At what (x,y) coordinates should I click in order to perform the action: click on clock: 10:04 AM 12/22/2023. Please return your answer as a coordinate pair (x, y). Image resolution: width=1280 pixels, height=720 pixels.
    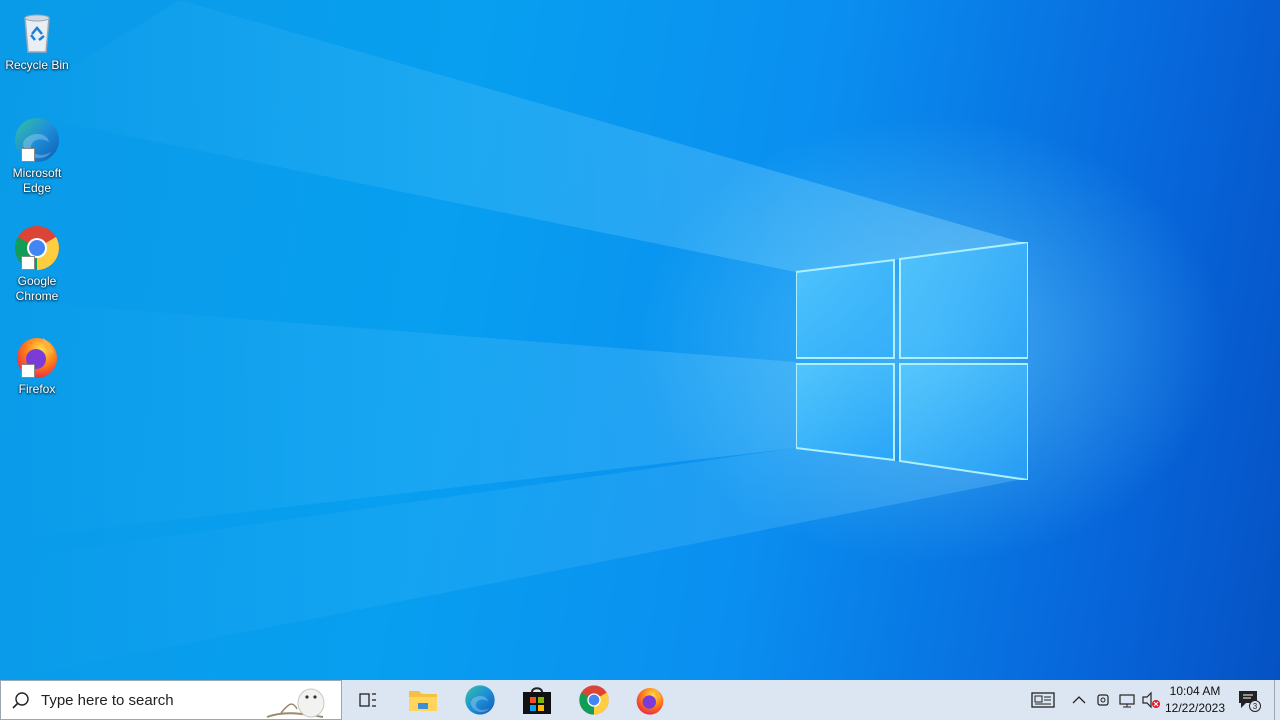
    Looking at the image, I should click on (1195, 700).